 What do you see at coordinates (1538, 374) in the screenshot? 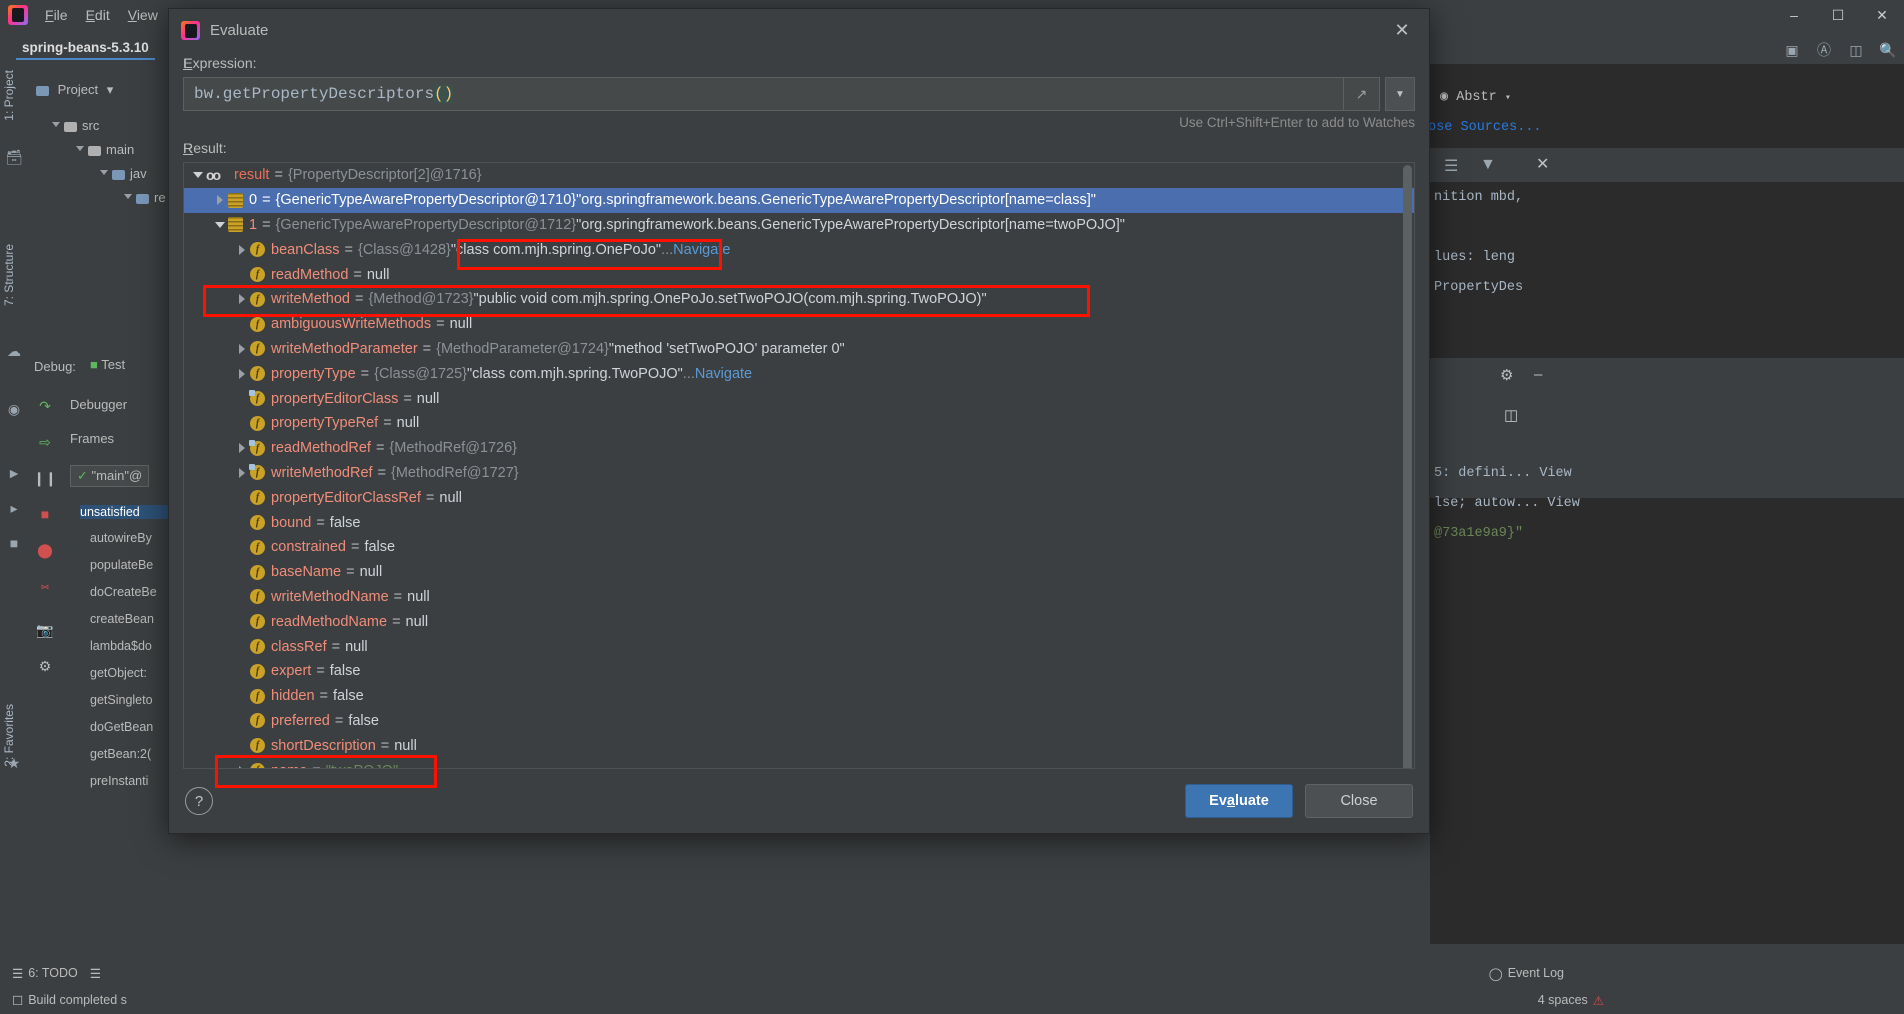
I see `minimize-panel-icon: –` at bounding box center [1538, 374].